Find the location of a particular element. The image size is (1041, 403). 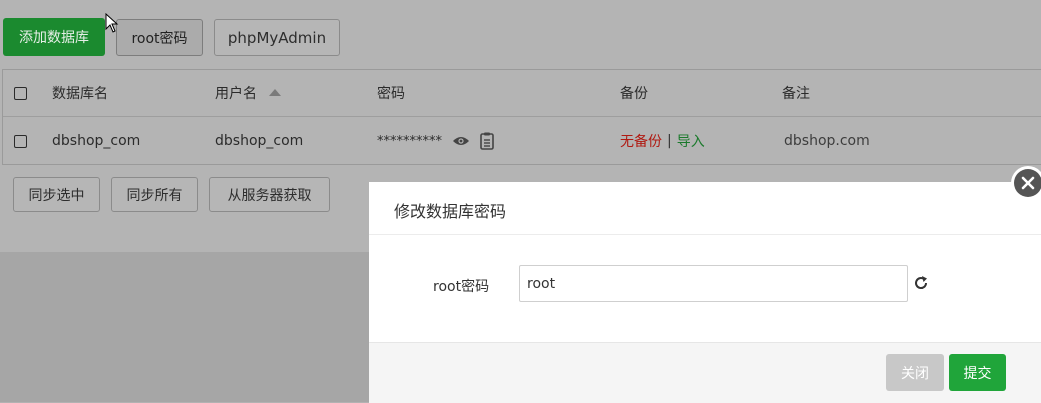

row-note: dbshop.com is located at coordinates (827, 141).